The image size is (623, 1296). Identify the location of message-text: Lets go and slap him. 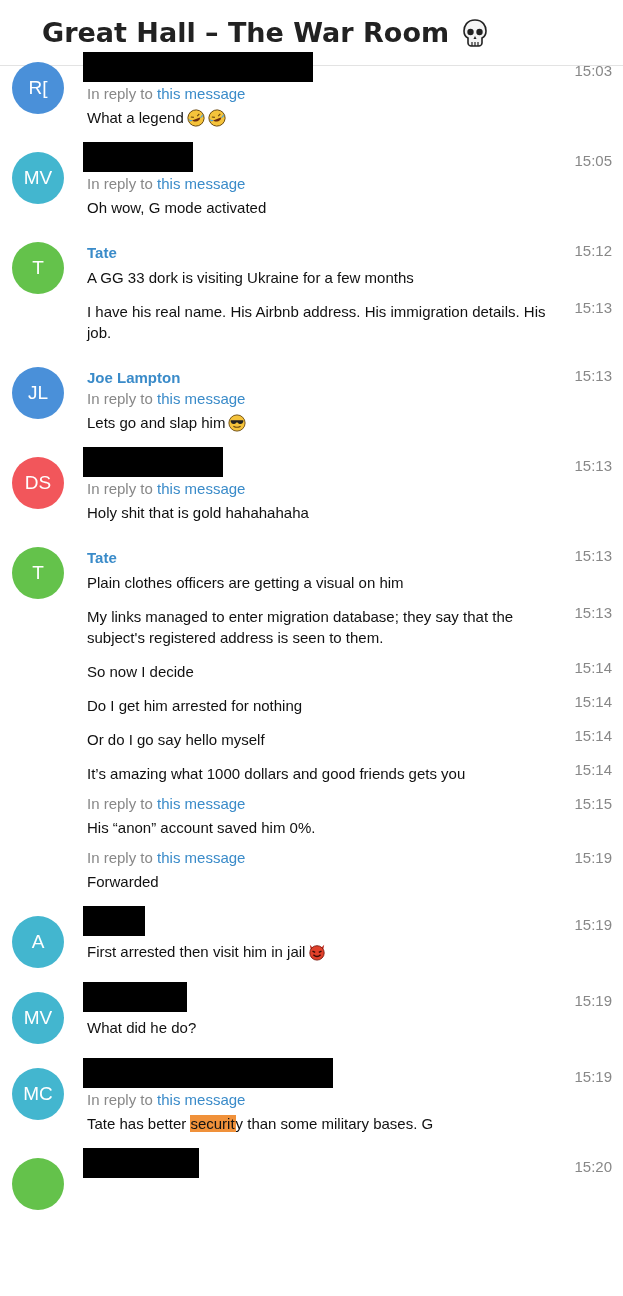
(156, 423).